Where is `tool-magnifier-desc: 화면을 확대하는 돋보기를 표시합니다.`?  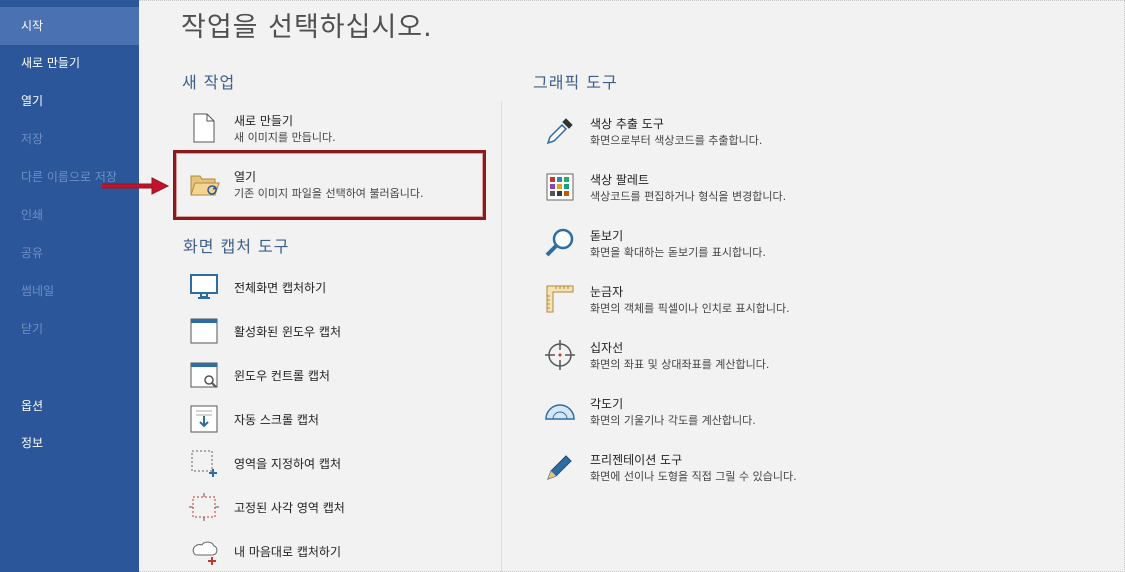 tool-magnifier-desc: 화면을 확대하는 돋보기를 표시합니다. is located at coordinates (678, 252).